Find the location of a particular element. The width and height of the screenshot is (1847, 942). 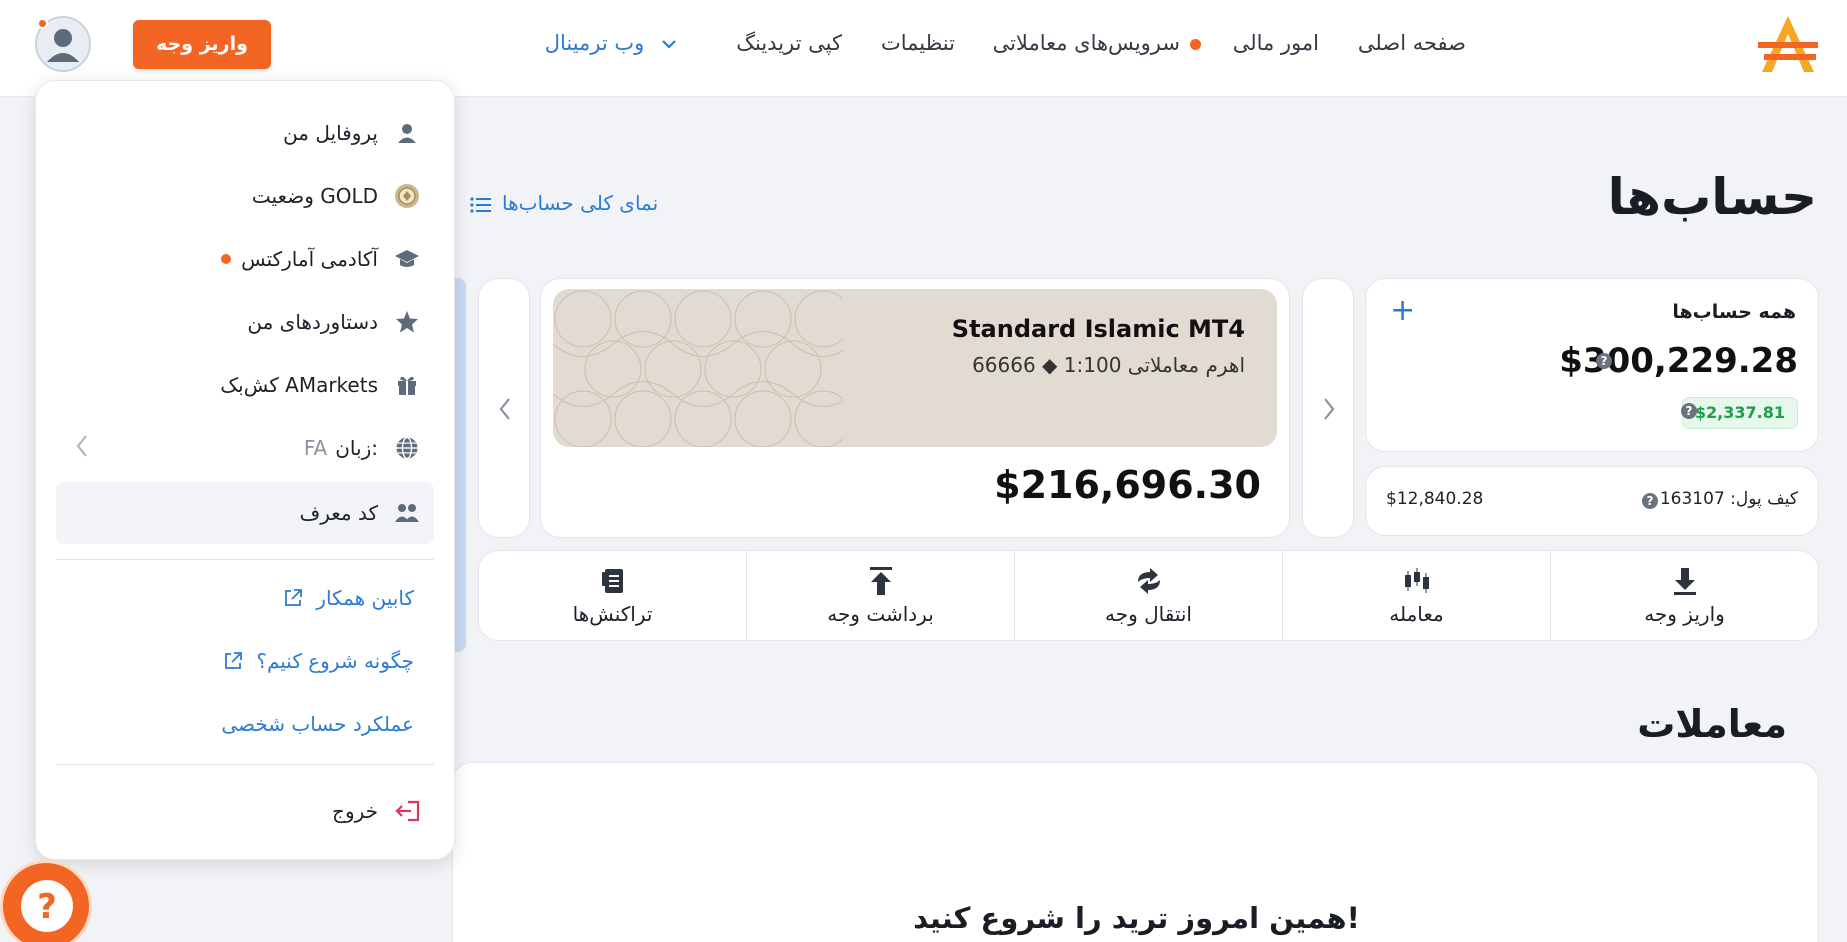

star-icon is located at coordinates (407, 322).